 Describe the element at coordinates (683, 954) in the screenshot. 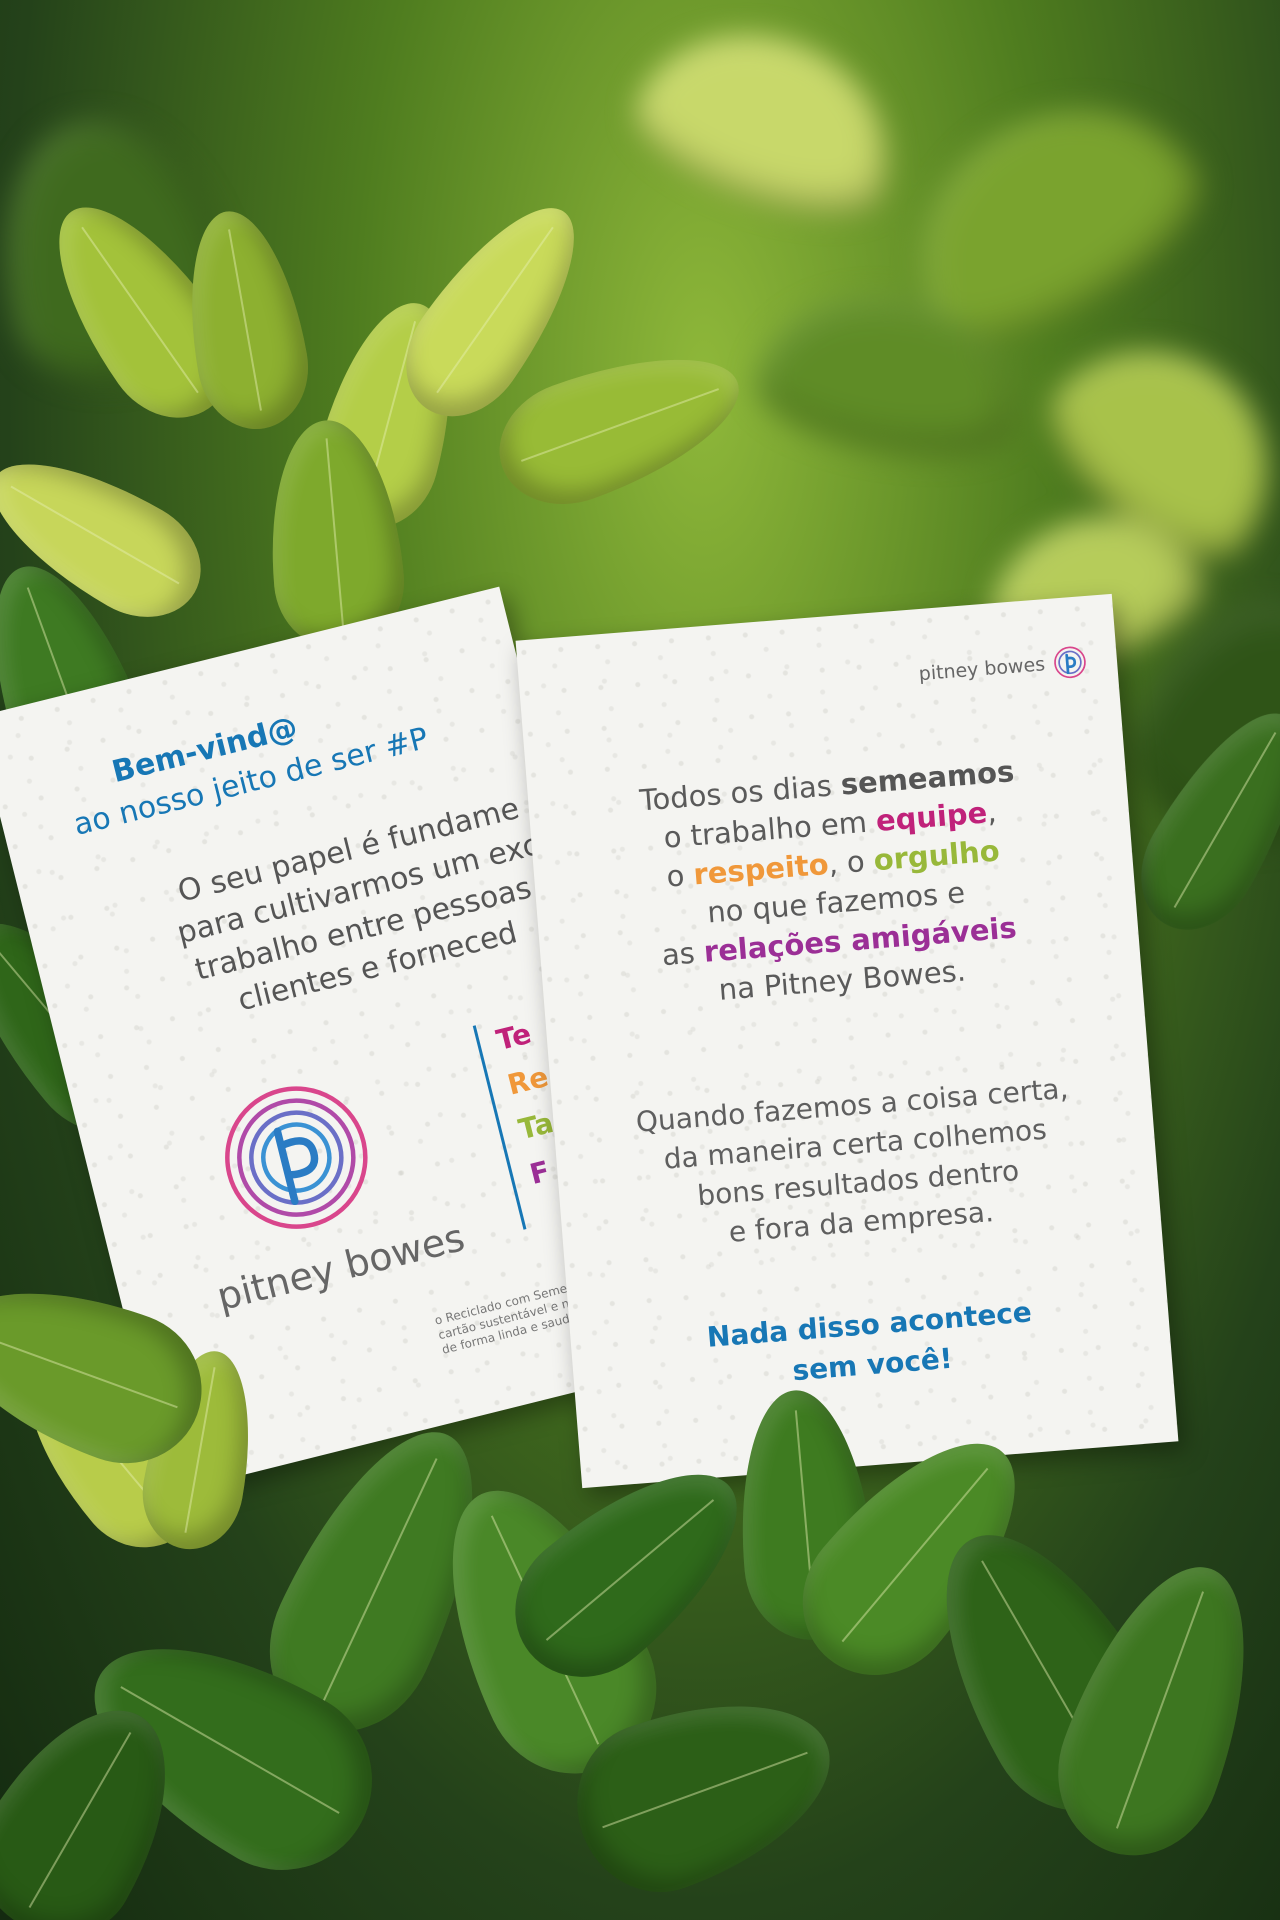

I see `poem-text: as` at that location.